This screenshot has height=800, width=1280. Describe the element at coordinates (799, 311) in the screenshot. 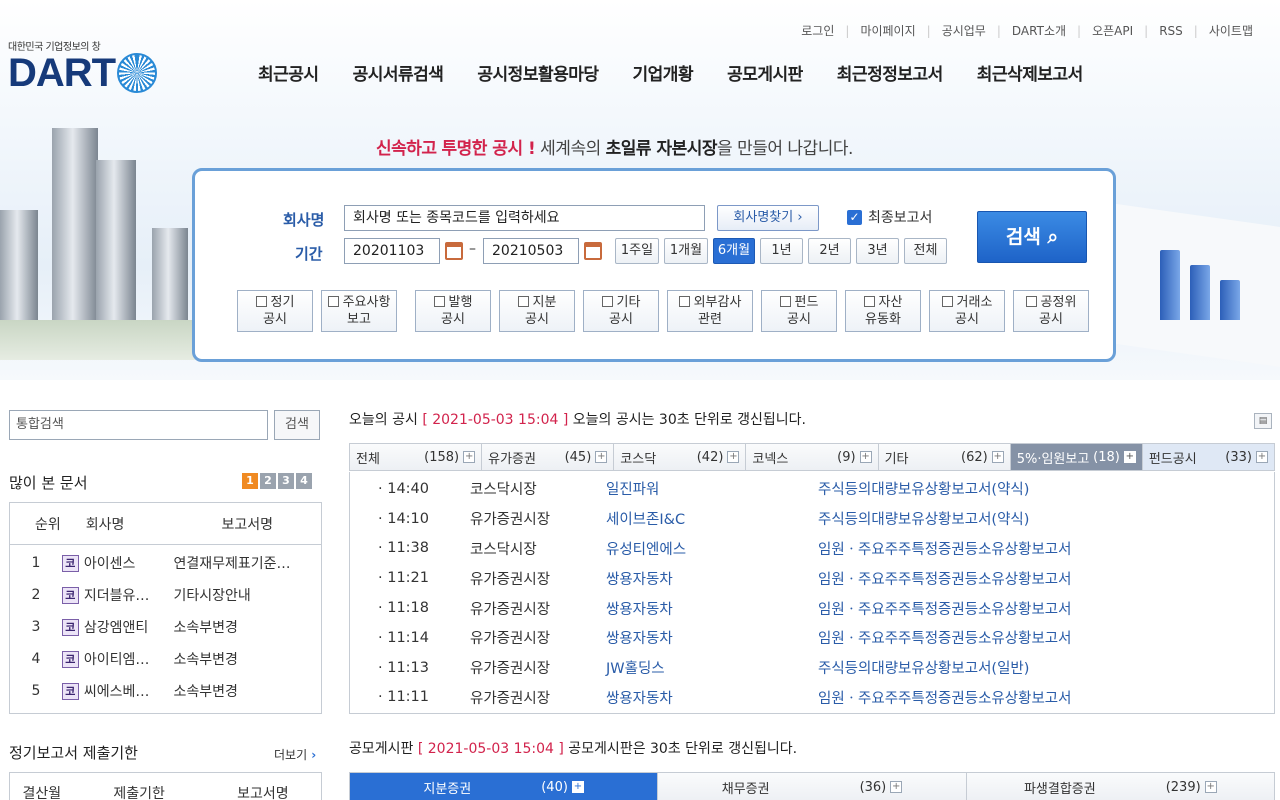

I see `category-fund: 펀드 공시` at that location.